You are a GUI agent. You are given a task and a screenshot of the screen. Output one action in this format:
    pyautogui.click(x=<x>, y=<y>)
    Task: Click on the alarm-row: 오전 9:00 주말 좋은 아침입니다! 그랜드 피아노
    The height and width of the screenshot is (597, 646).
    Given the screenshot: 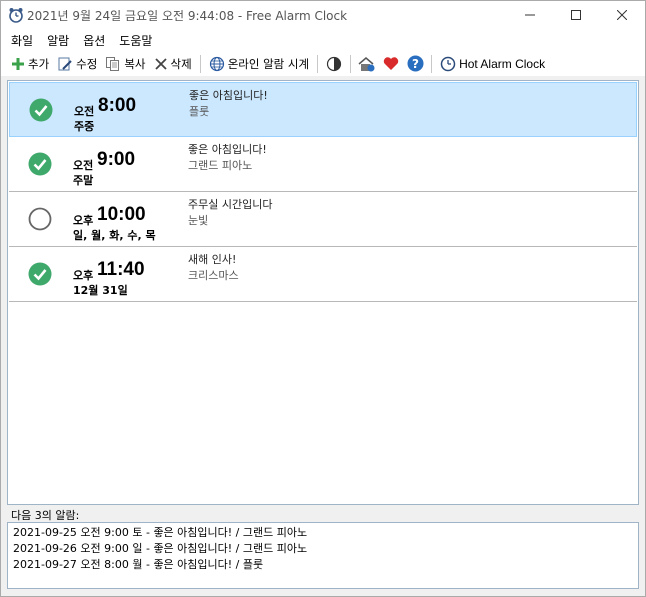 What is the action you would take?
    pyautogui.click(x=323, y=164)
    